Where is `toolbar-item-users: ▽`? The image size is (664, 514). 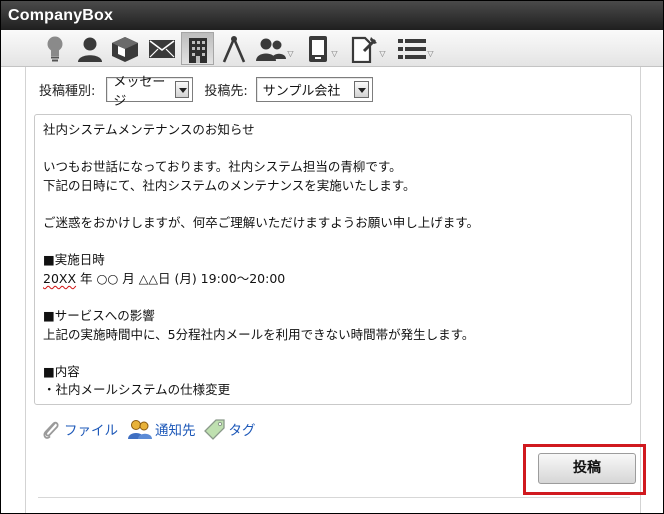
toolbar-item-users: ▽ is located at coordinates (275, 48).